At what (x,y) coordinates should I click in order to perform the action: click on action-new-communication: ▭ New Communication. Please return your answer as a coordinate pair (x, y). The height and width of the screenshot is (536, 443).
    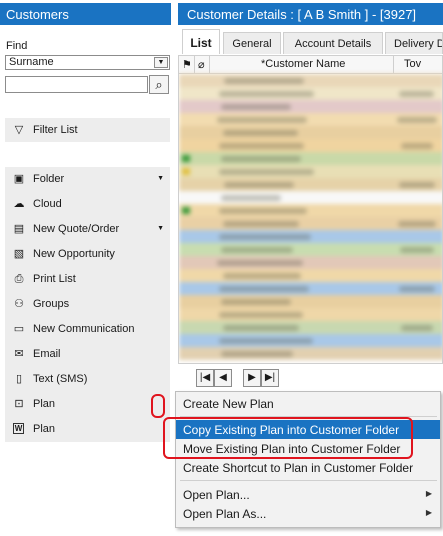
    Looking at the image, I should click on (87, 329).